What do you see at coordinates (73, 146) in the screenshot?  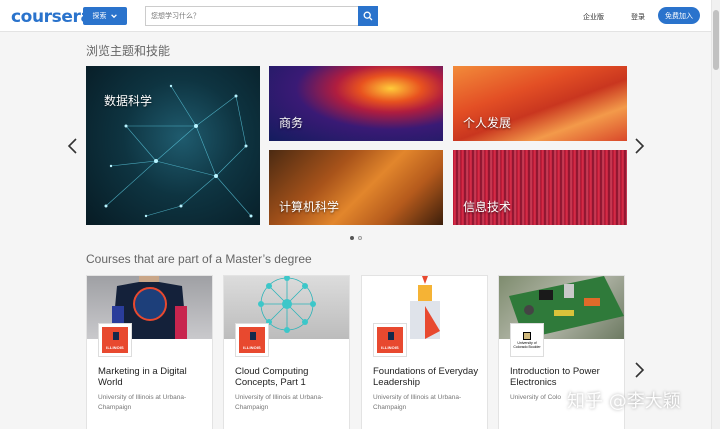 I see `carousel-prev-arrow-icon` at bounding box center [73, 146].